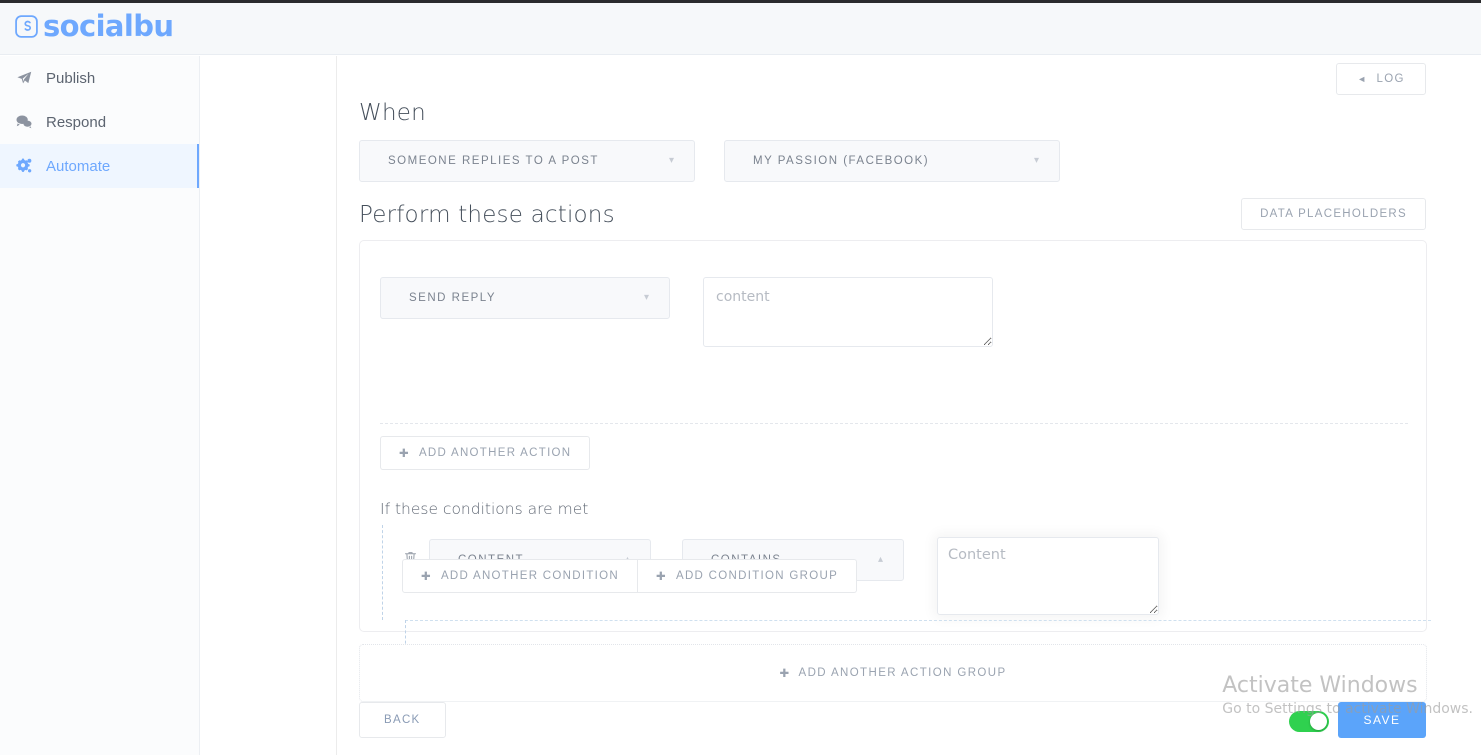 This screenshot has height=755, width=1481. Describe the element at coordinates (880, 559) in the screenshot. I see `chevron-up-icon: ▴` at that location.